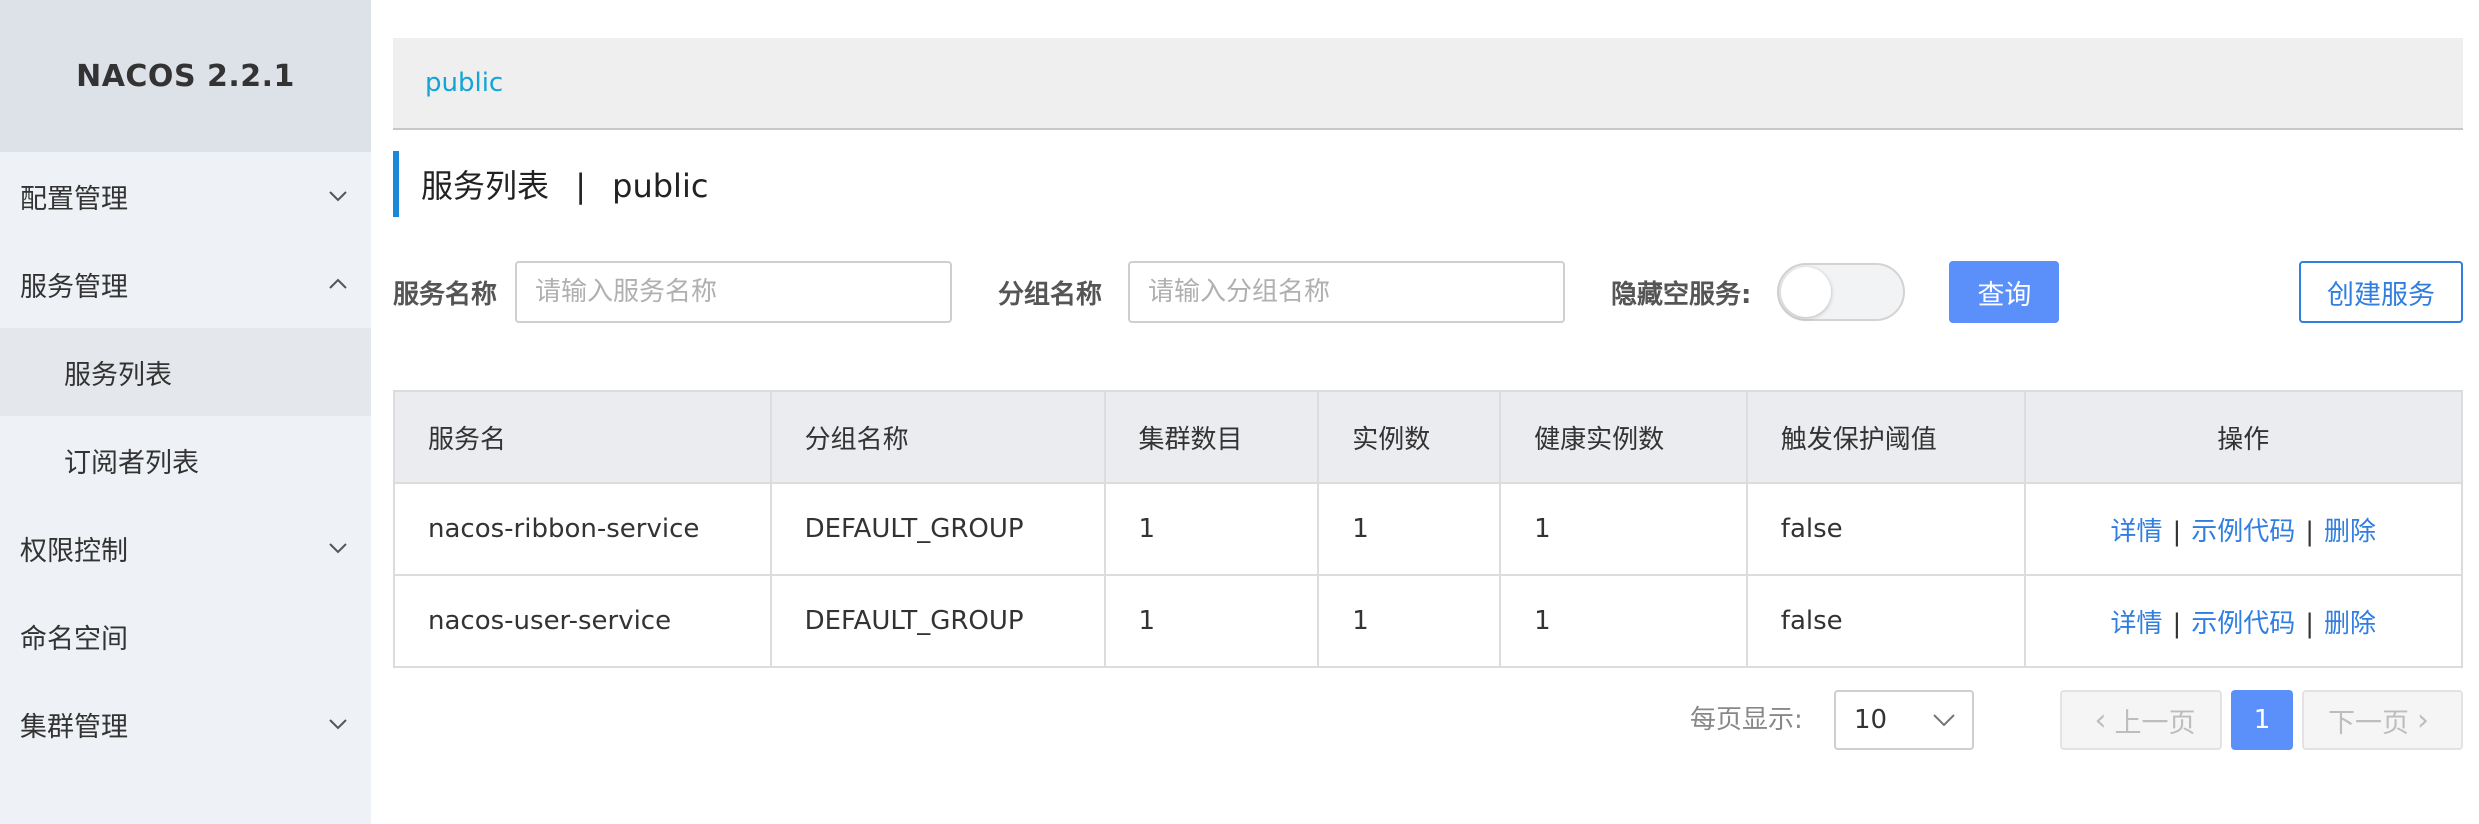 The width and height of the screenshot is (2479, 824). I want to click on service-name-label: 服务名称, so click(445, 294).